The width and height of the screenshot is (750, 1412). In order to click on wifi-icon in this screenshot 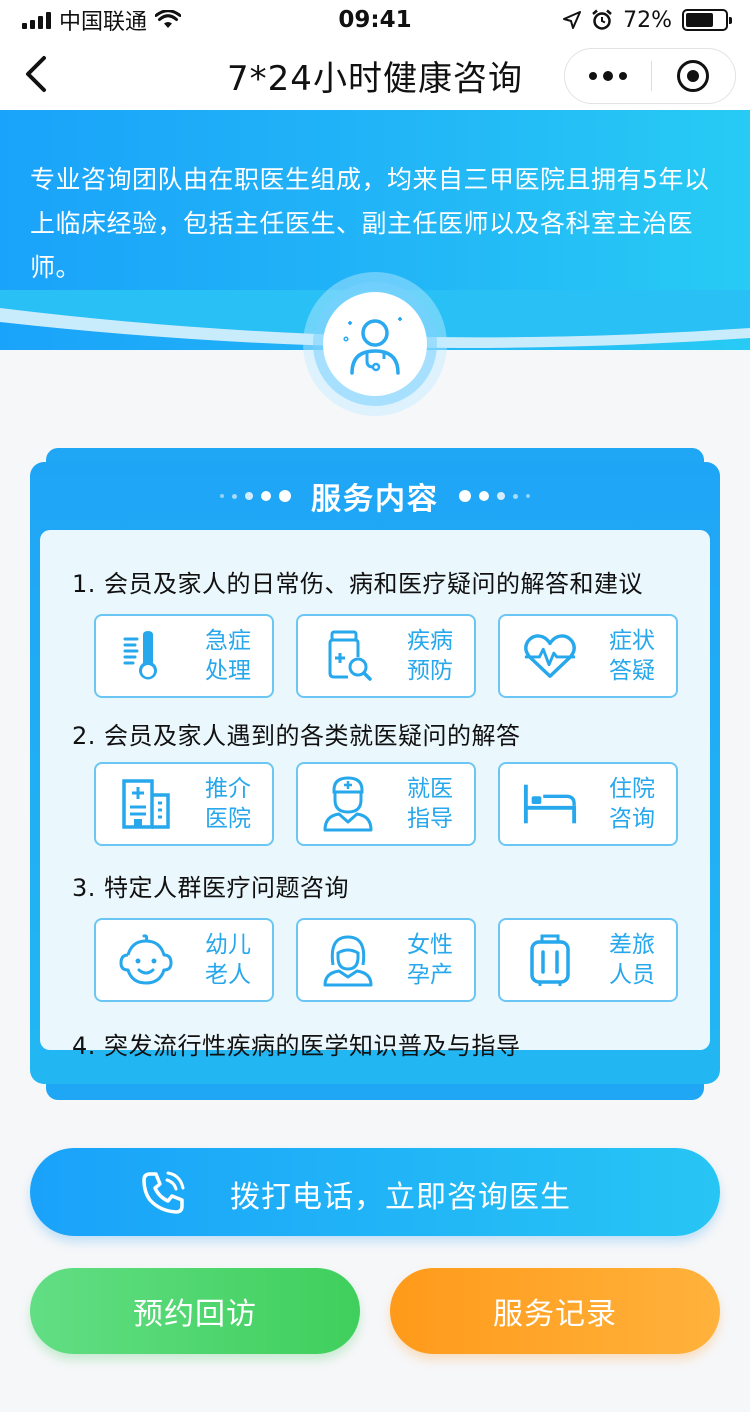, I will do `click(168, 19)`.